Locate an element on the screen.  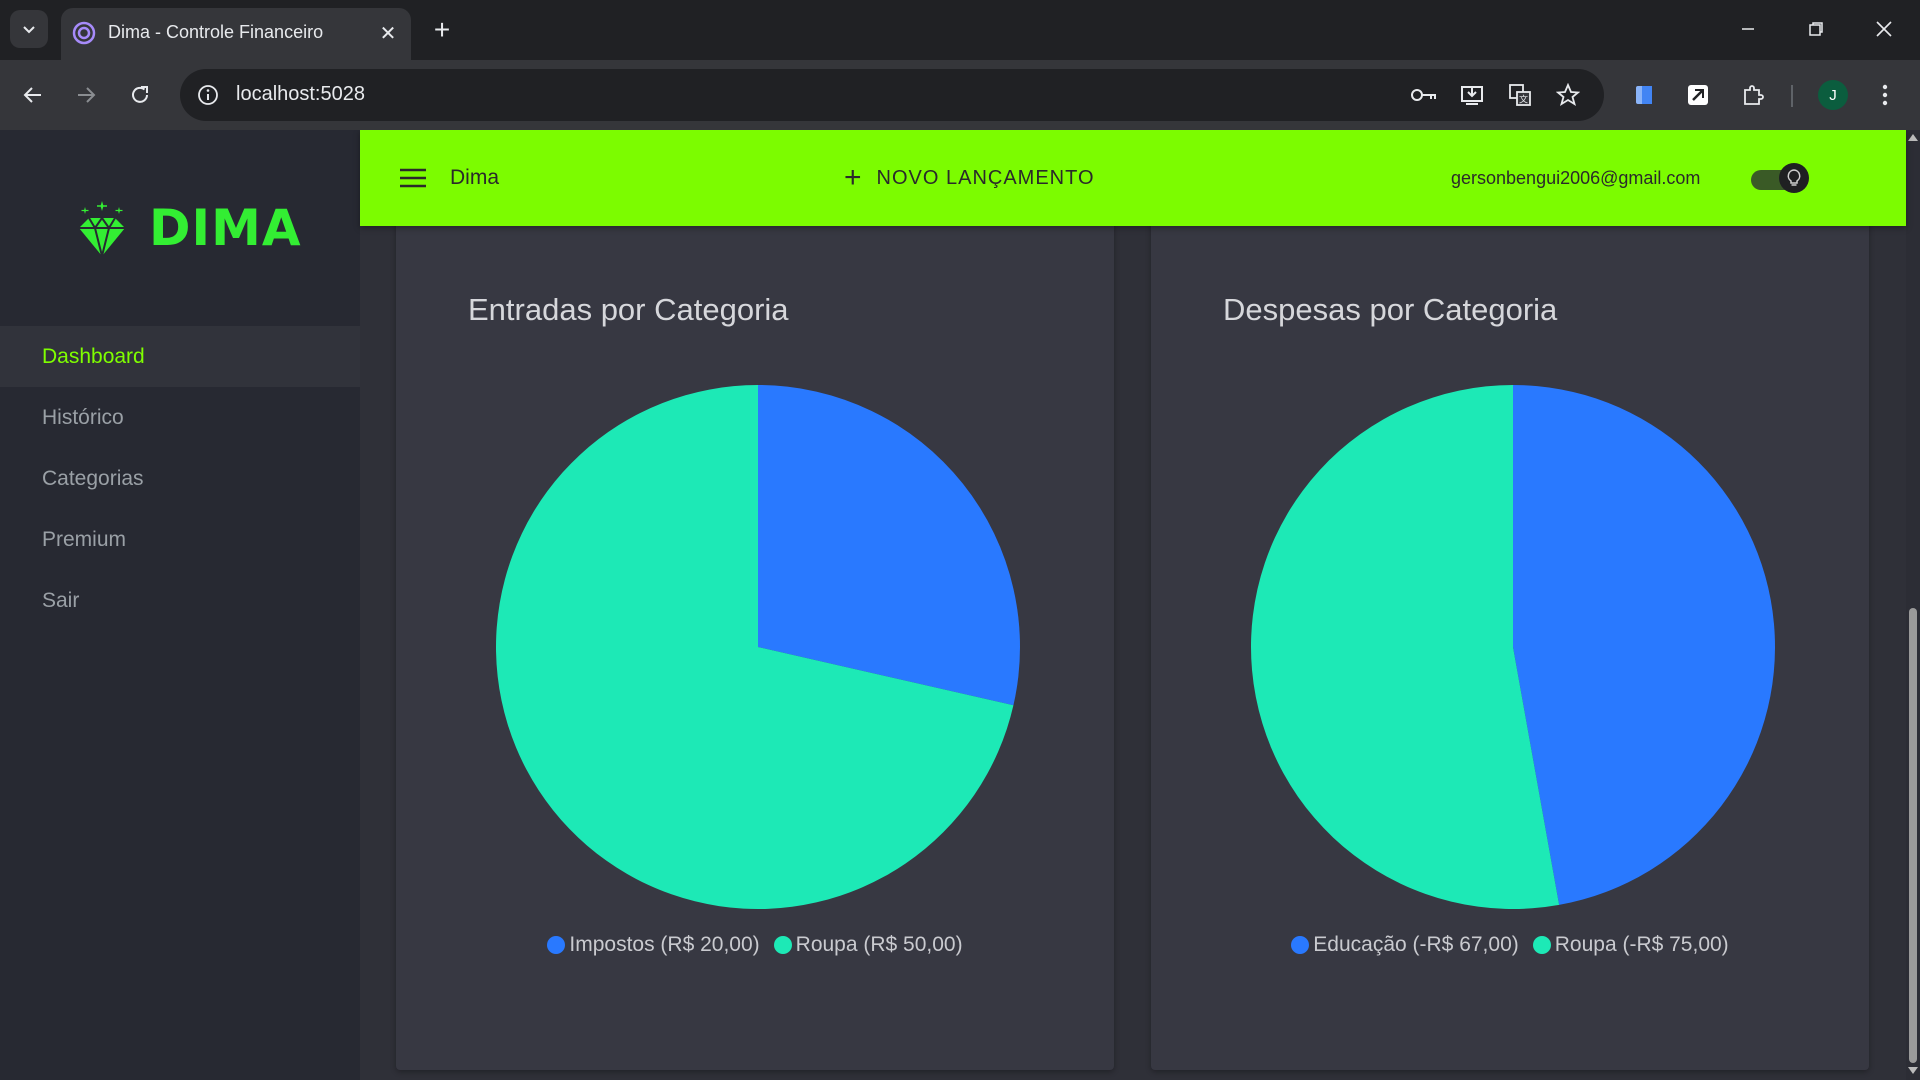
new-entry-button: + NOVO LANÇAMENTO is located at coordinates (969, 178).